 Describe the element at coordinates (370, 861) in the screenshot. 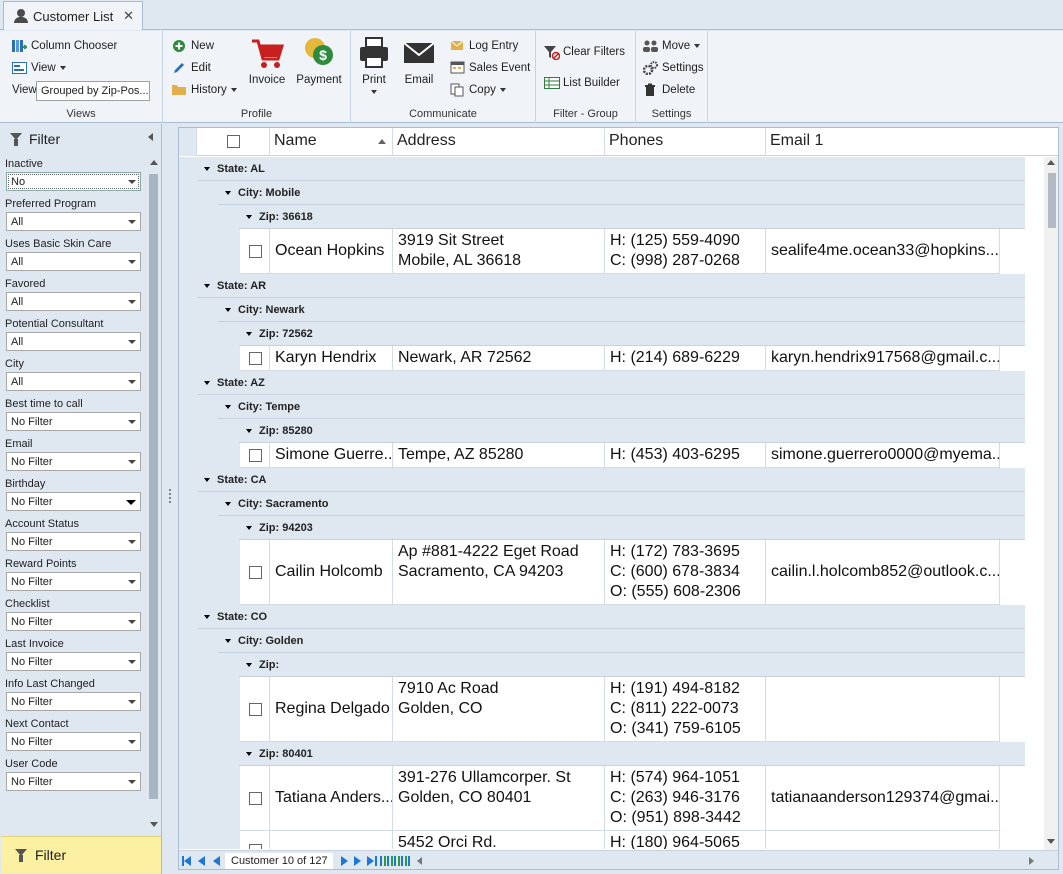

I see `last-record-icon` at that location.